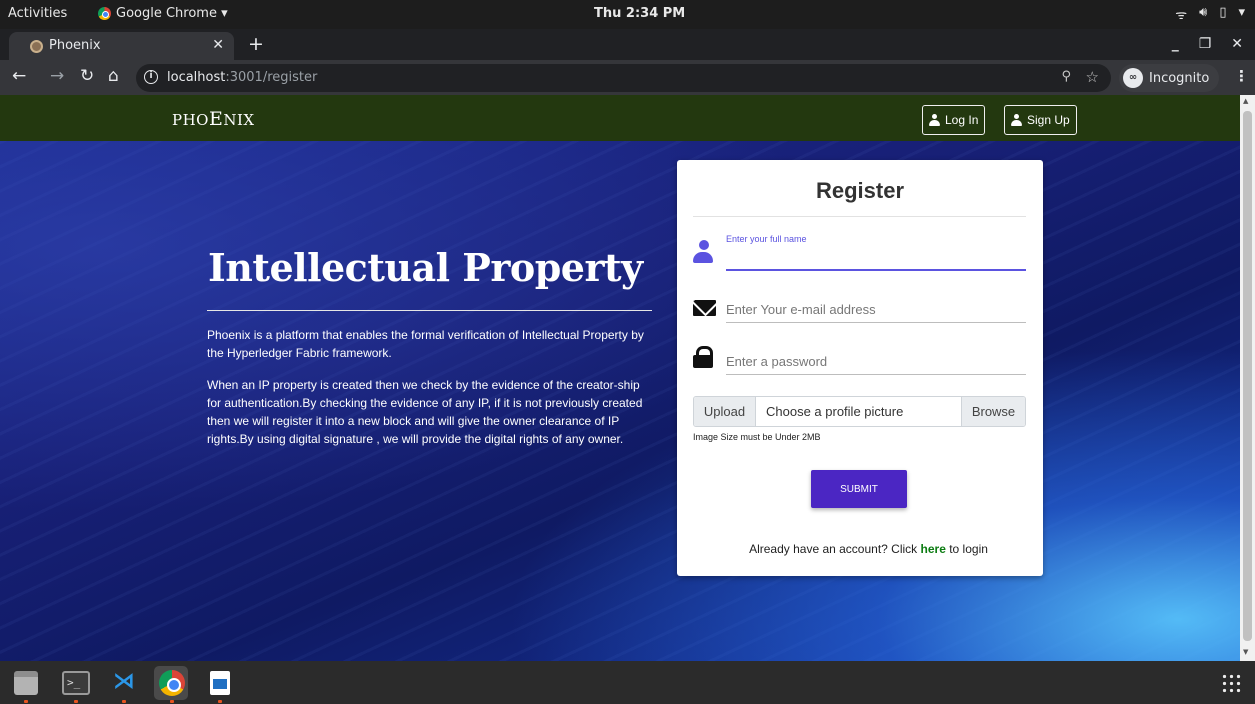  I want to click on brand-initial: E, so click(216, 119).